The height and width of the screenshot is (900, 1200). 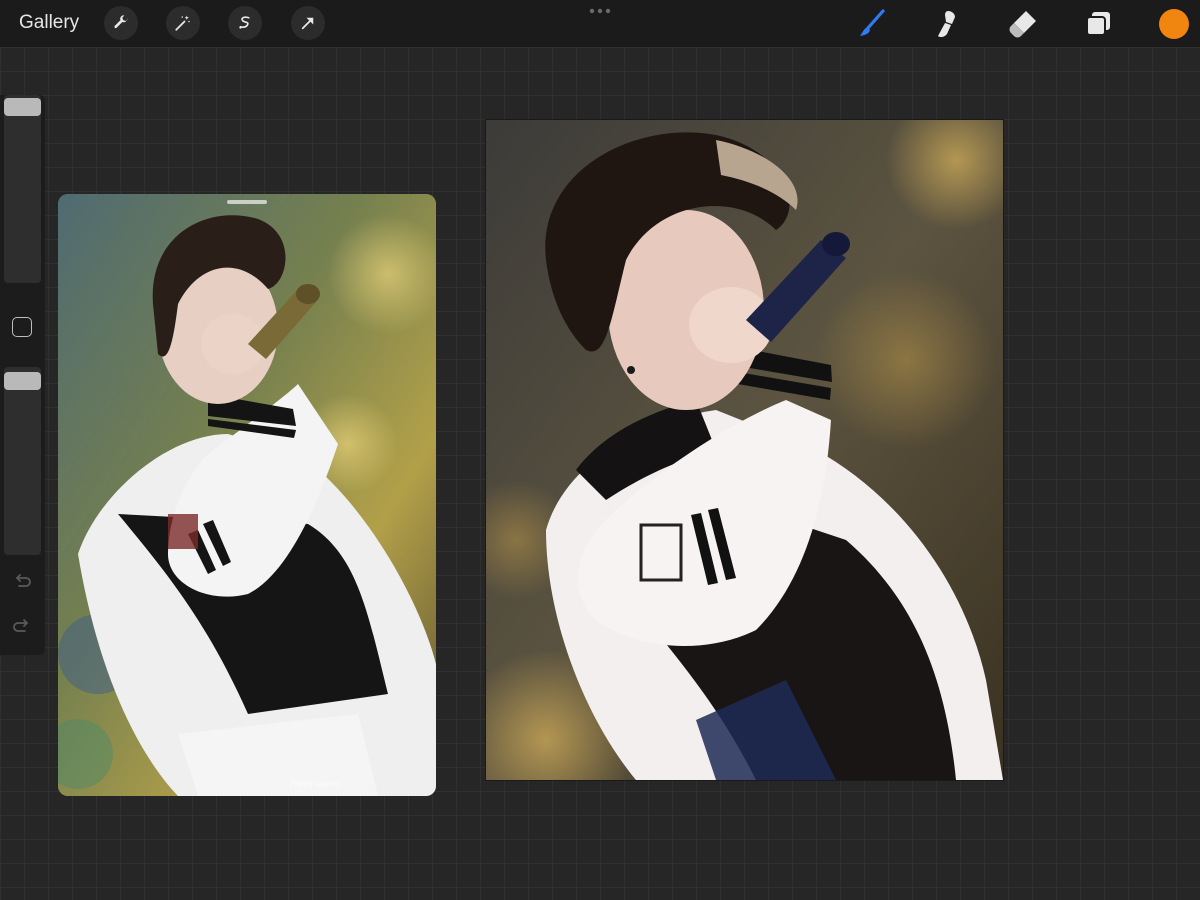 I want to click on gallery-button: Gallery, so click(x=49, y=23).